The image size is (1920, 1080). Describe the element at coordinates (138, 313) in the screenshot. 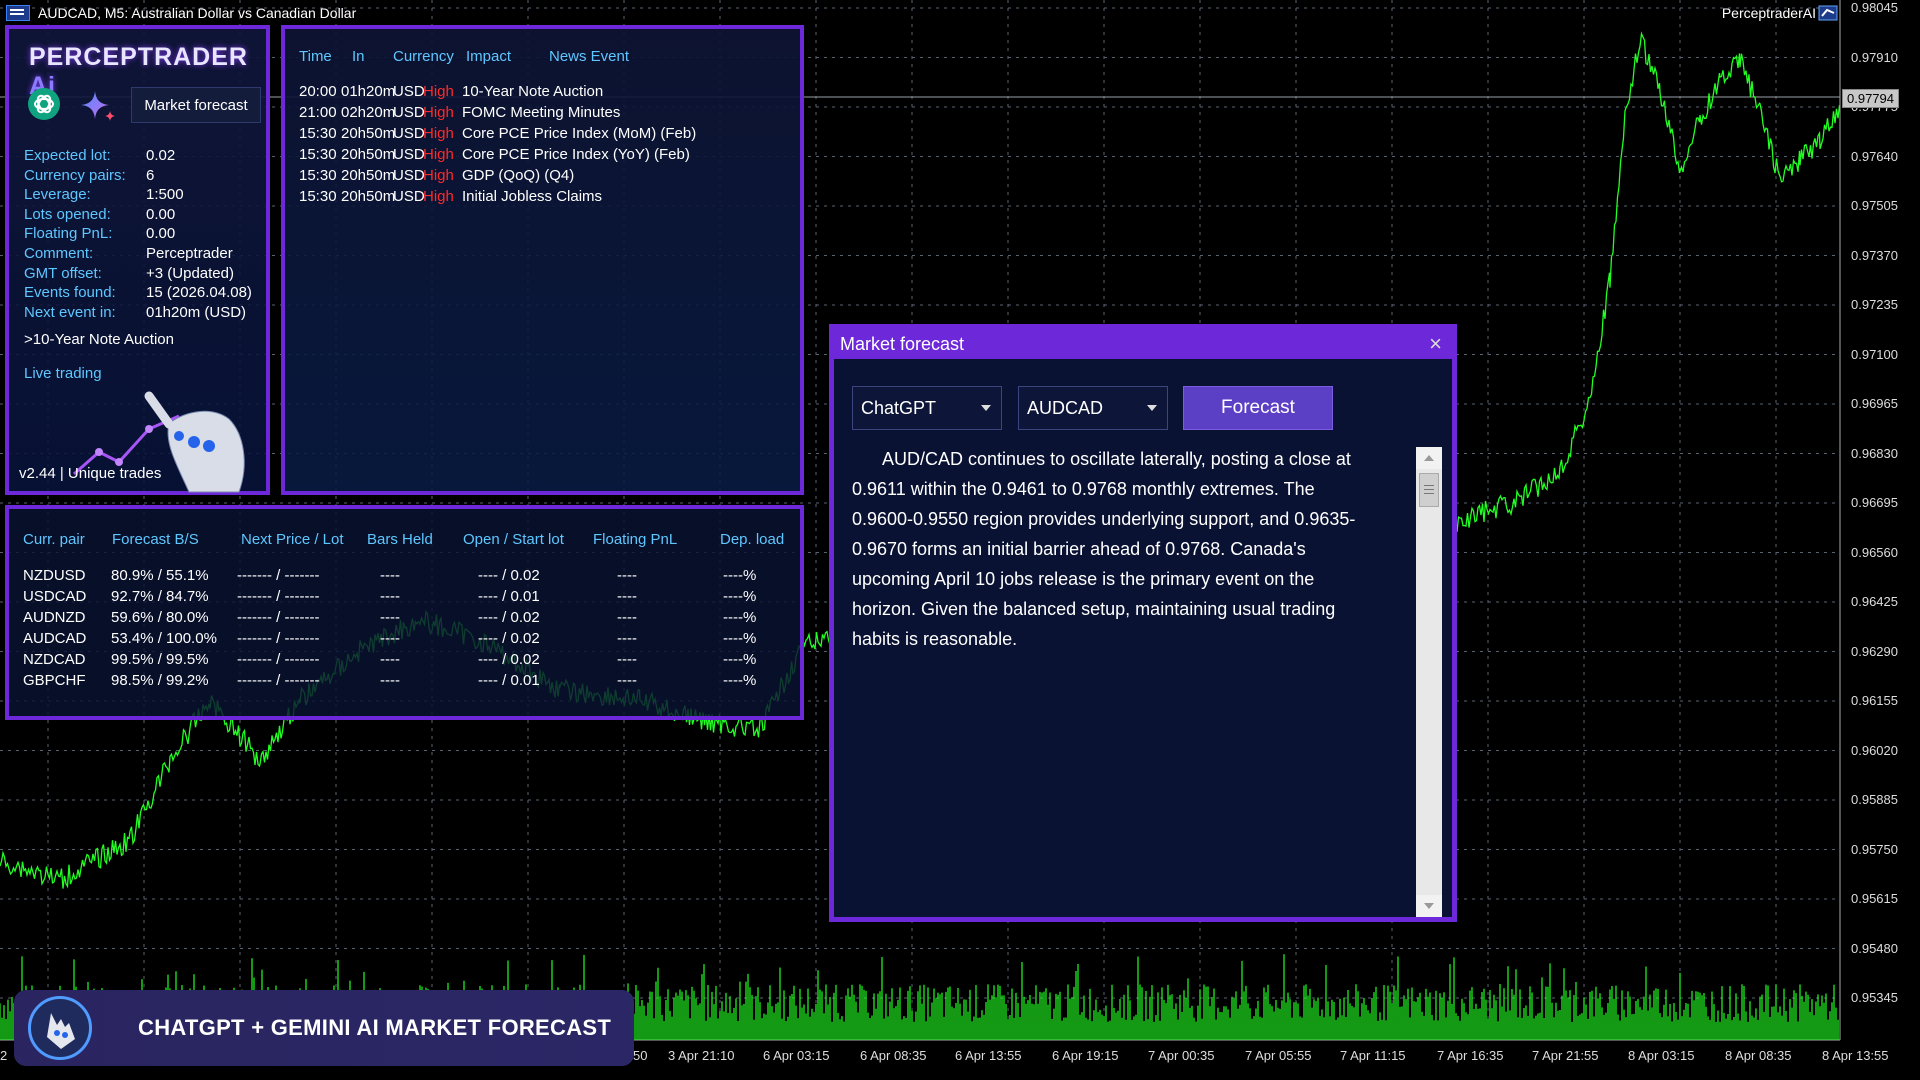

I see `info-row: Next event in: 01h20m (USD)` at that location.